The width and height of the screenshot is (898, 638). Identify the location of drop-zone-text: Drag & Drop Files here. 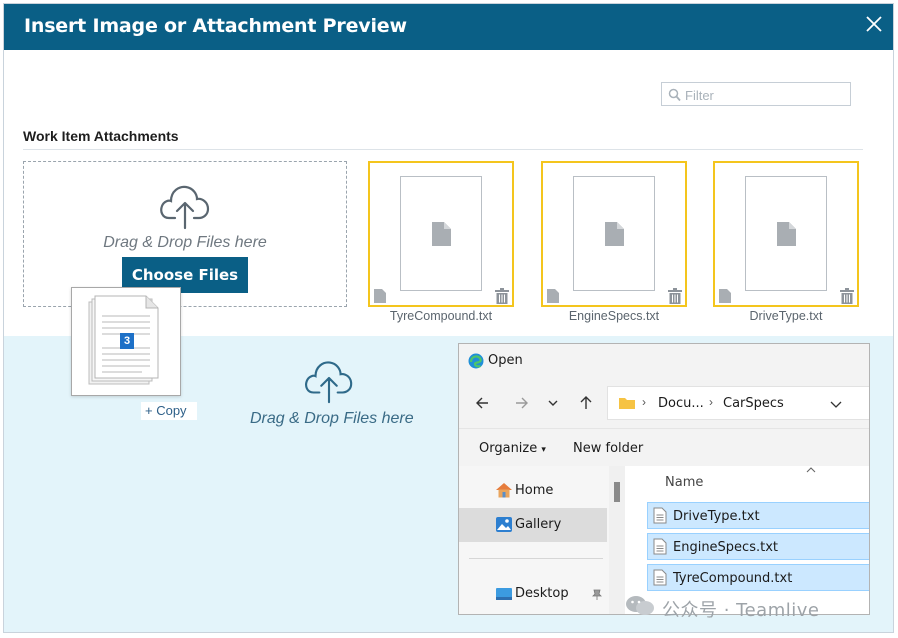
(332, 418).